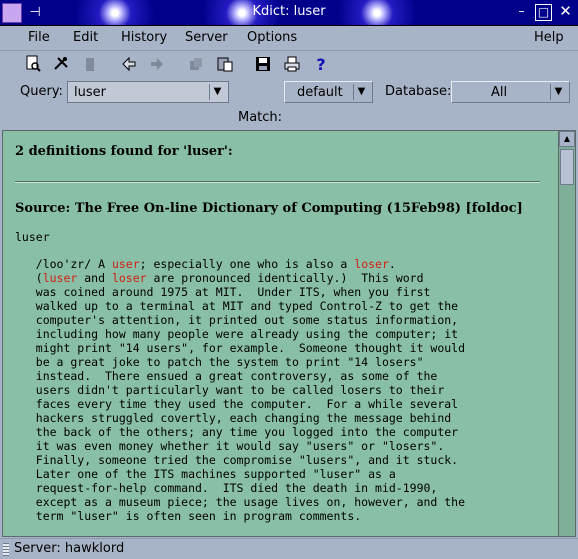  Describe the element at coordinates (126, 264) in the screenshot. I see `cross-reference-link: user` at that location.